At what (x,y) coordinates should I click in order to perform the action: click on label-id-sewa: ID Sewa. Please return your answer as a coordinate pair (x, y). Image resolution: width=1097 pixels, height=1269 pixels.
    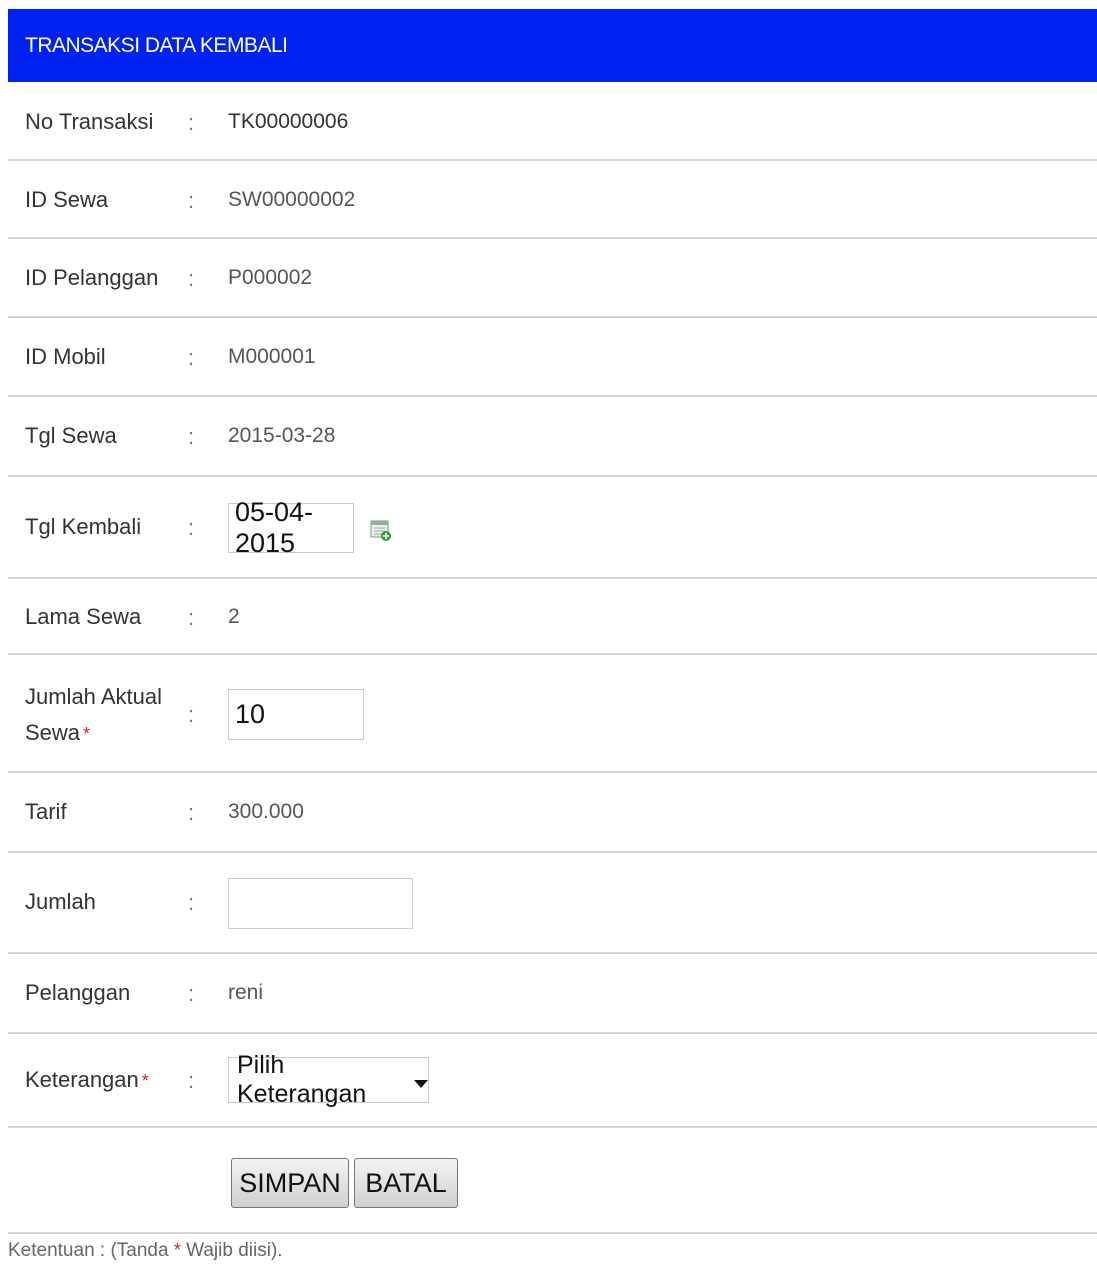
    Looking at the image, I should click on (67, 199).